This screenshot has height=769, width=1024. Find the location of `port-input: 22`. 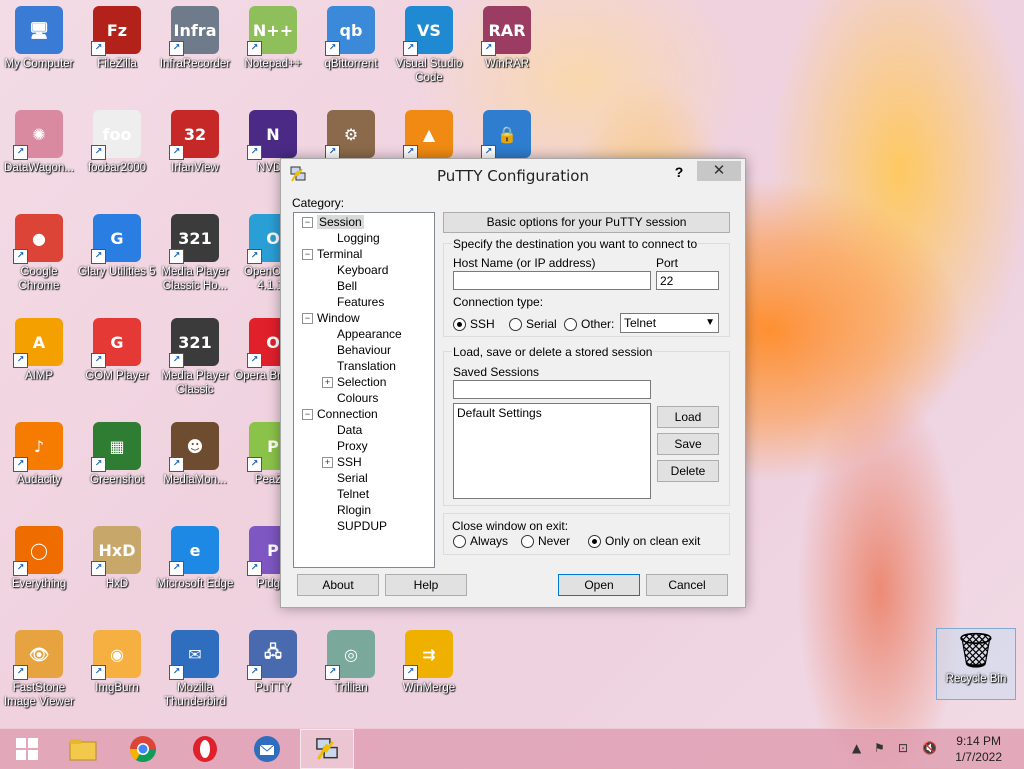

port-input: 22 is located at coordinates (687, 280).